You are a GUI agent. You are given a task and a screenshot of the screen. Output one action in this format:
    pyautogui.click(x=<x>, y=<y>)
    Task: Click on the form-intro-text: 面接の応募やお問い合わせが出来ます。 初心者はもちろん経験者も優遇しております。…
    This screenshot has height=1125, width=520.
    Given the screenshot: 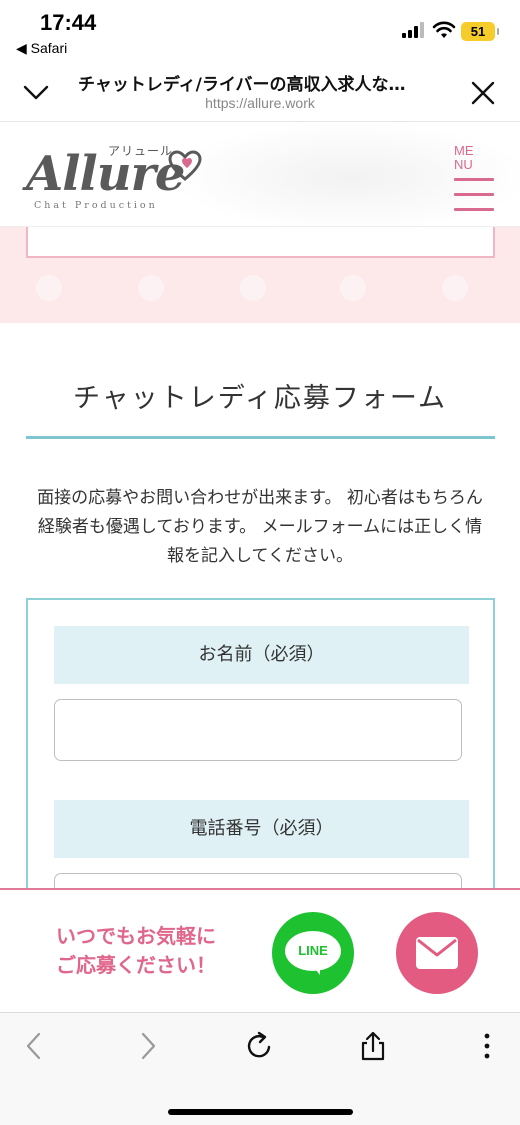 What is the action you would take?
    pyautogui.click(x=260, y=527)
    